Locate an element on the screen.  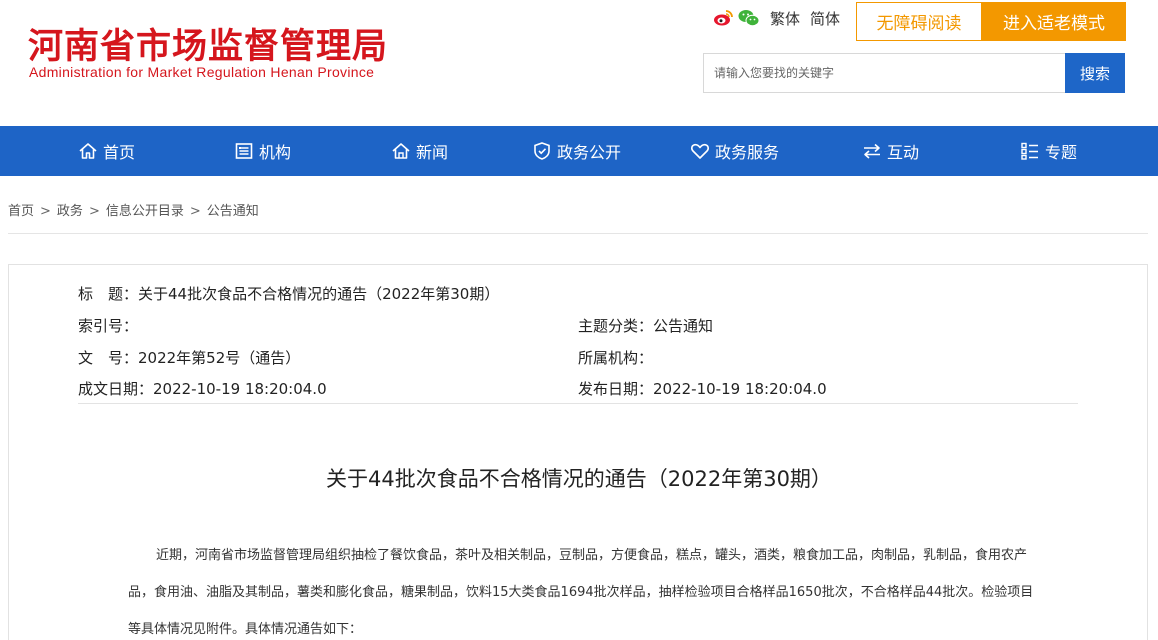
meta-agency: 所属机构： is located at coordinates (616, 358).